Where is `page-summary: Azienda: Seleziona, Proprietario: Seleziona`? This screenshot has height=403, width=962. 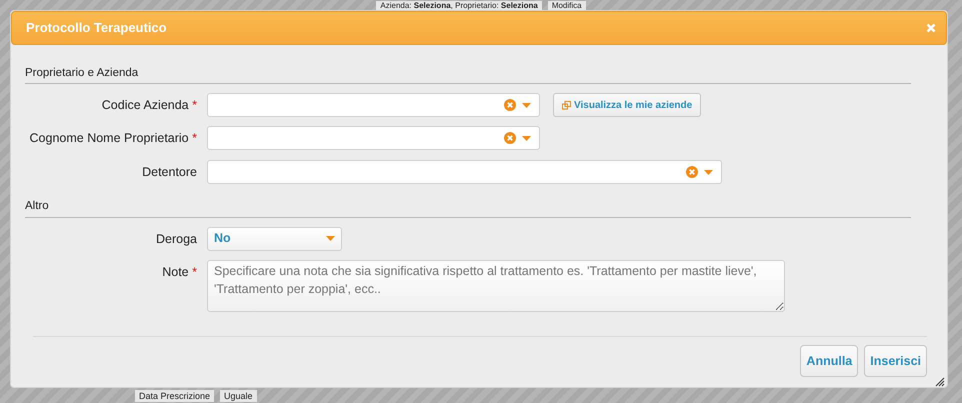
page-summary: Azienda: Seleziona, Proprietario: Seleziona is located at coordinates (459, 5).